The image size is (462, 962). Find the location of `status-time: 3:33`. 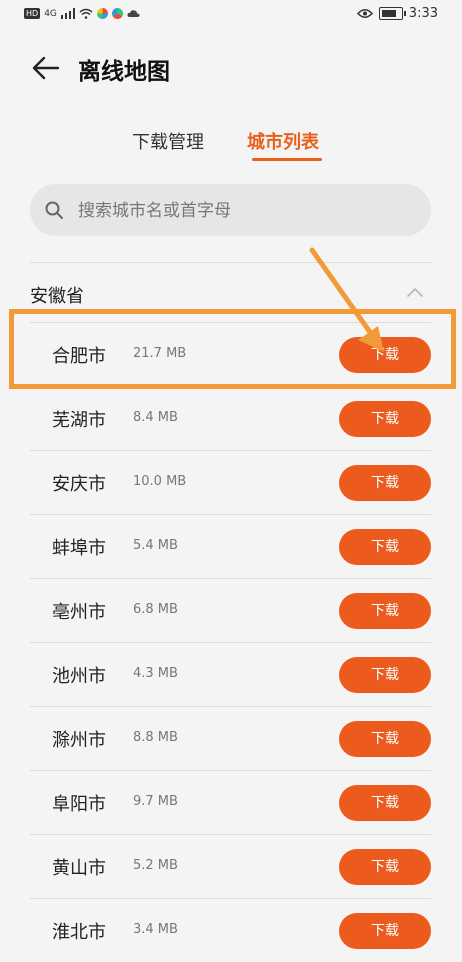

status-time: 3:33 is located at coordinates (423, 13).